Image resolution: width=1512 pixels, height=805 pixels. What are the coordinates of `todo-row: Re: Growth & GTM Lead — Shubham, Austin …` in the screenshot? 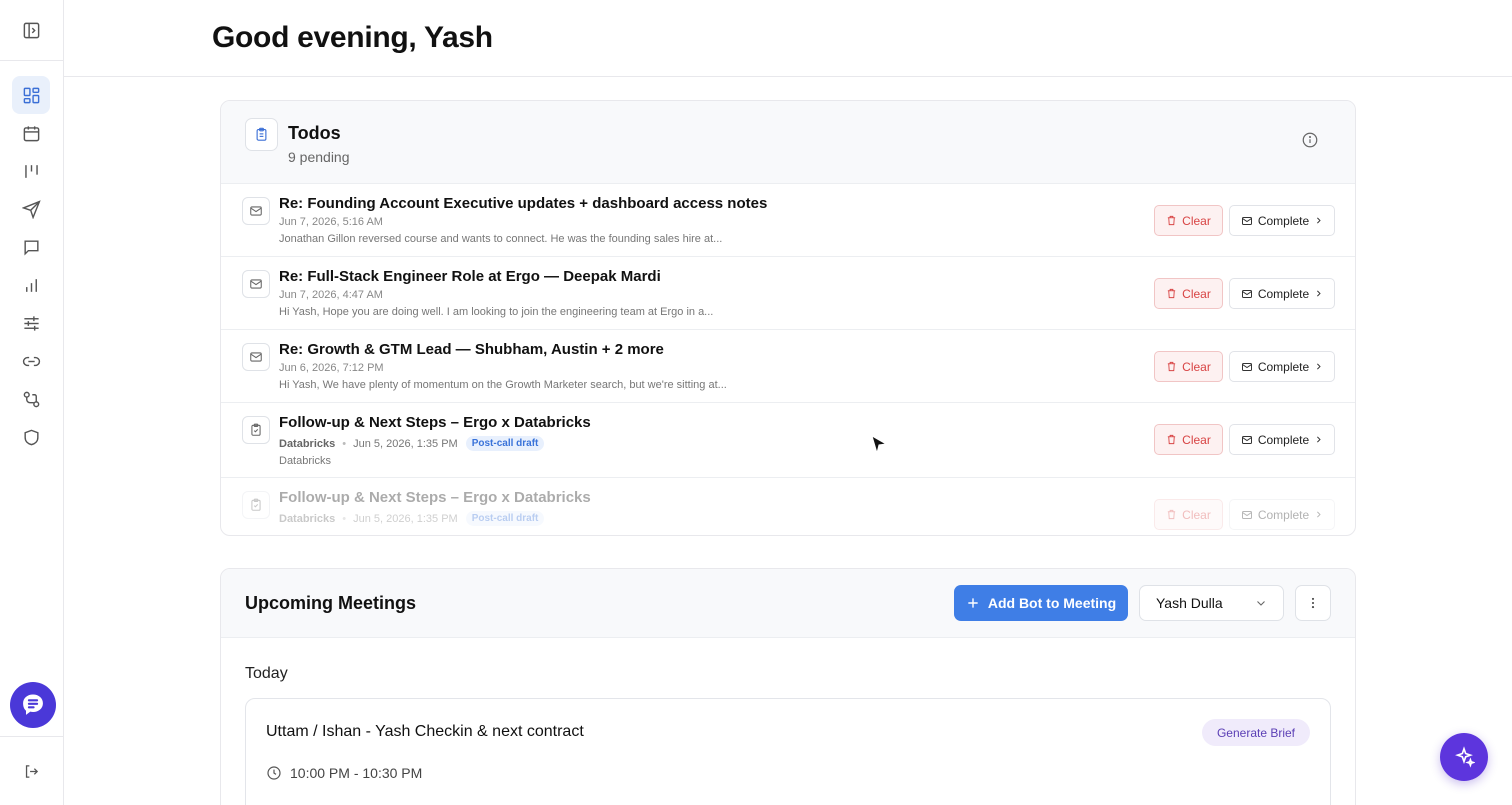 It's located at (788, 366).